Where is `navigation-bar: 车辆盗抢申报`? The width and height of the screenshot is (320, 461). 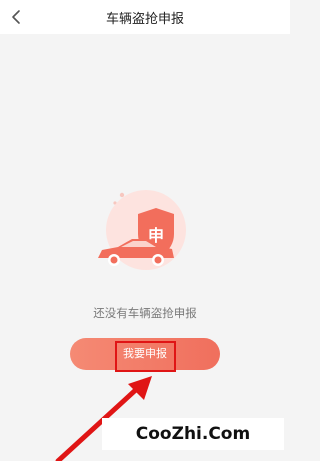 navigation-bar: 车辆盗抢申报 is located at coordinates (145, 17).